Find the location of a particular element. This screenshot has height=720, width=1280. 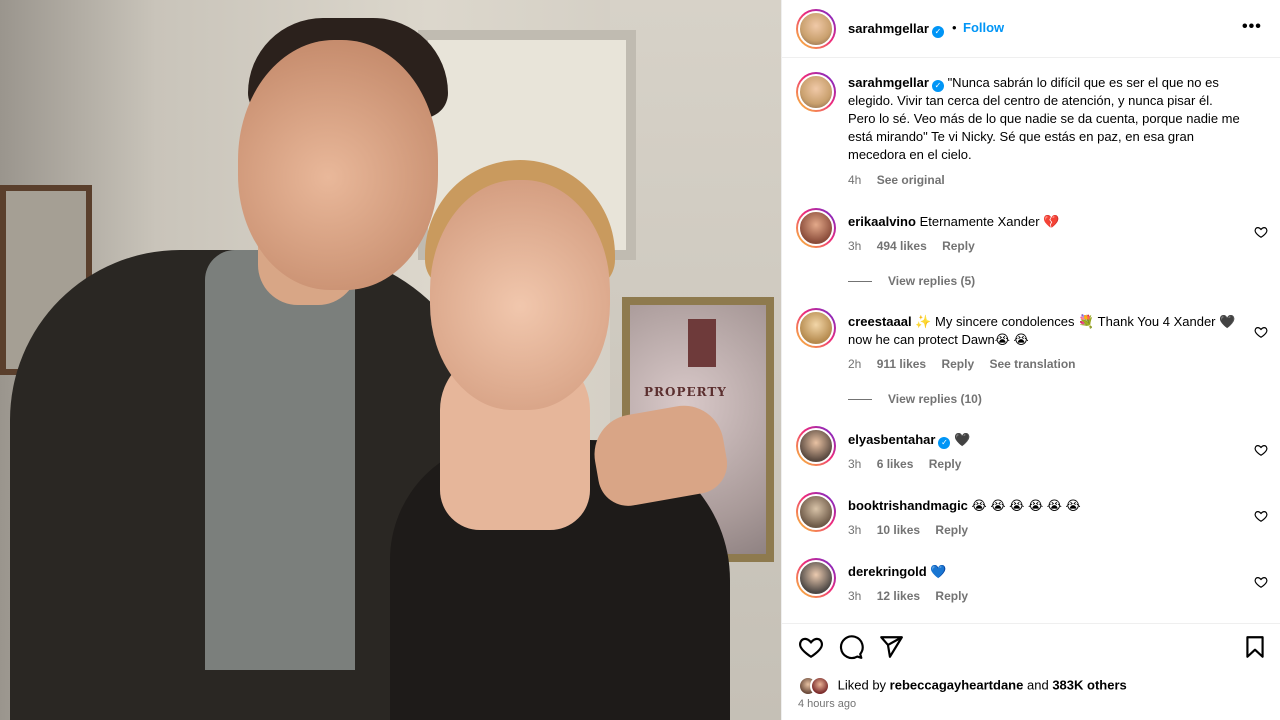

comment-username: elyasbentahar is located at coordinates (891, 439).